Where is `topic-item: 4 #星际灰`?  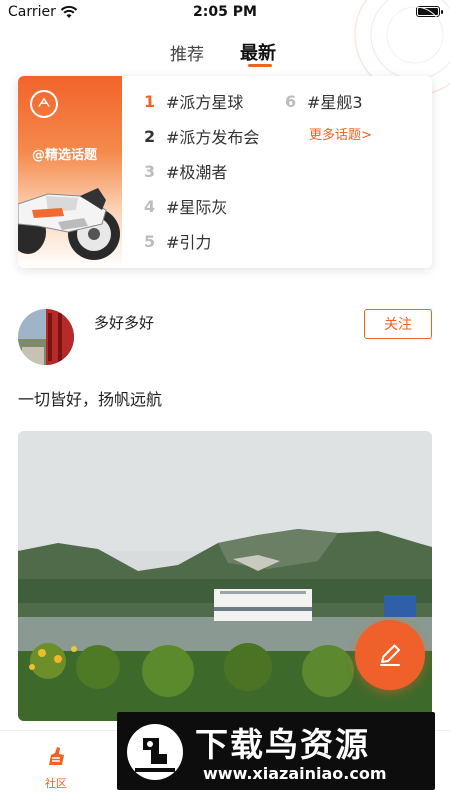 topic-item: 4 #星际灰 is located at coordinates (185, 206).